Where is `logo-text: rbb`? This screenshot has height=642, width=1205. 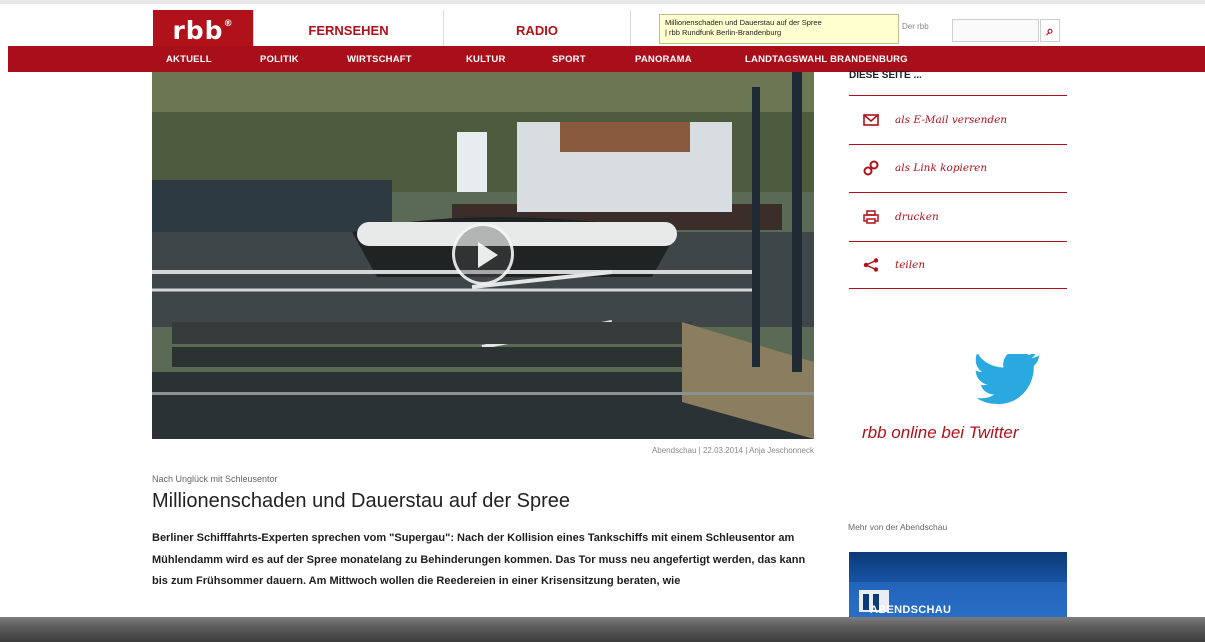
logo-text: rbb is located at coordinates (198, 30).